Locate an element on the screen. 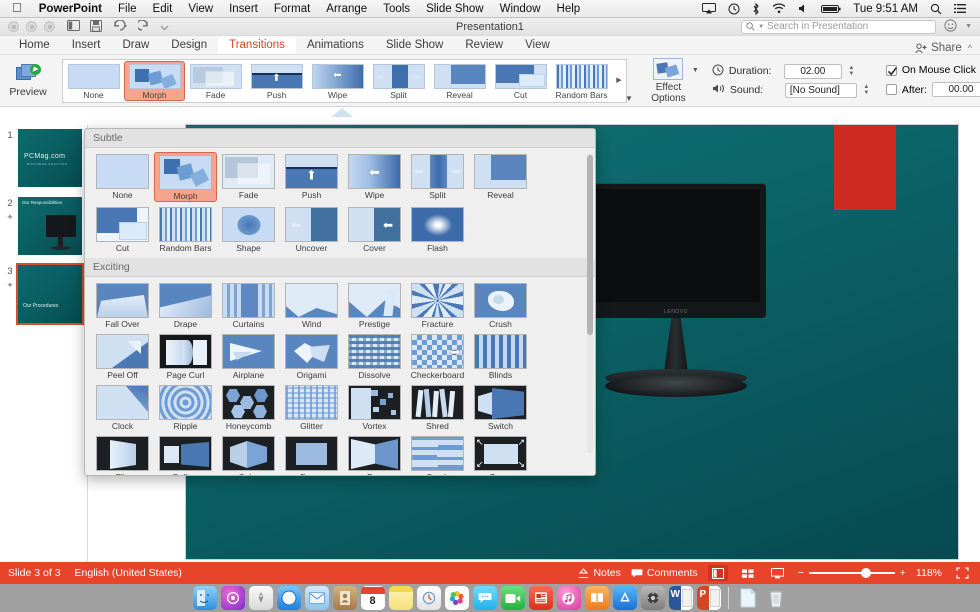  dropdown-item-shape: Shape is located at coordinates (248, 229).